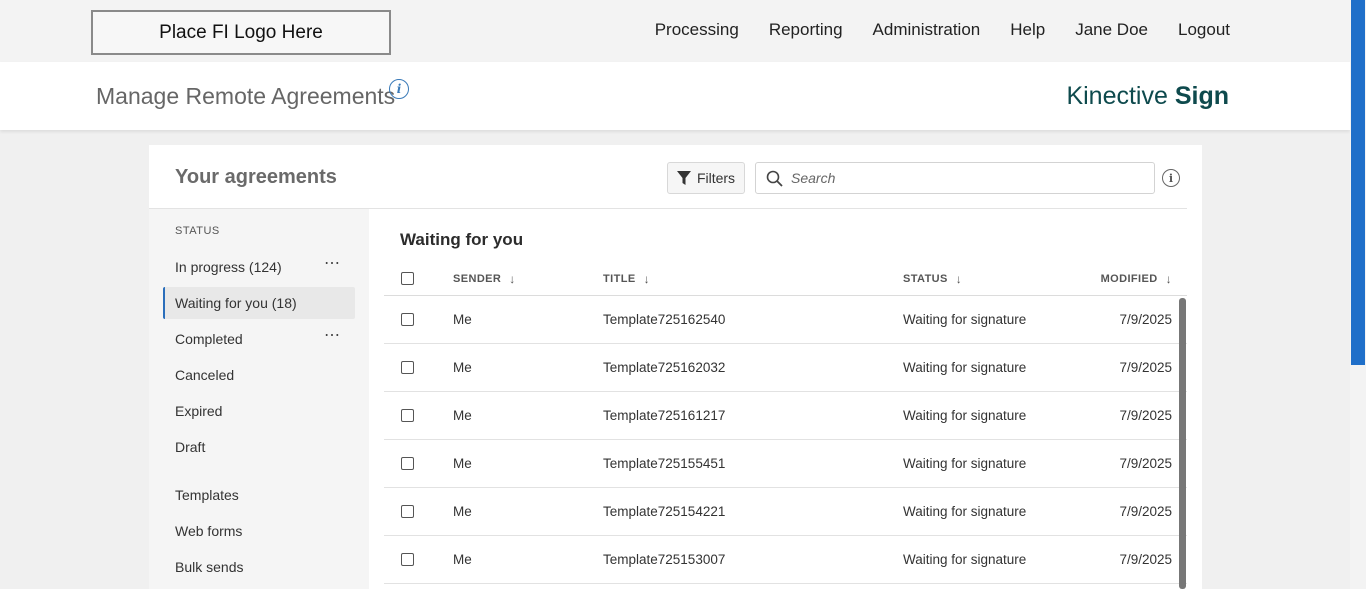  Describe the element at coordinates (199, 411) in the screenshot. I see `sidebar-item-label: Expired` at that location.